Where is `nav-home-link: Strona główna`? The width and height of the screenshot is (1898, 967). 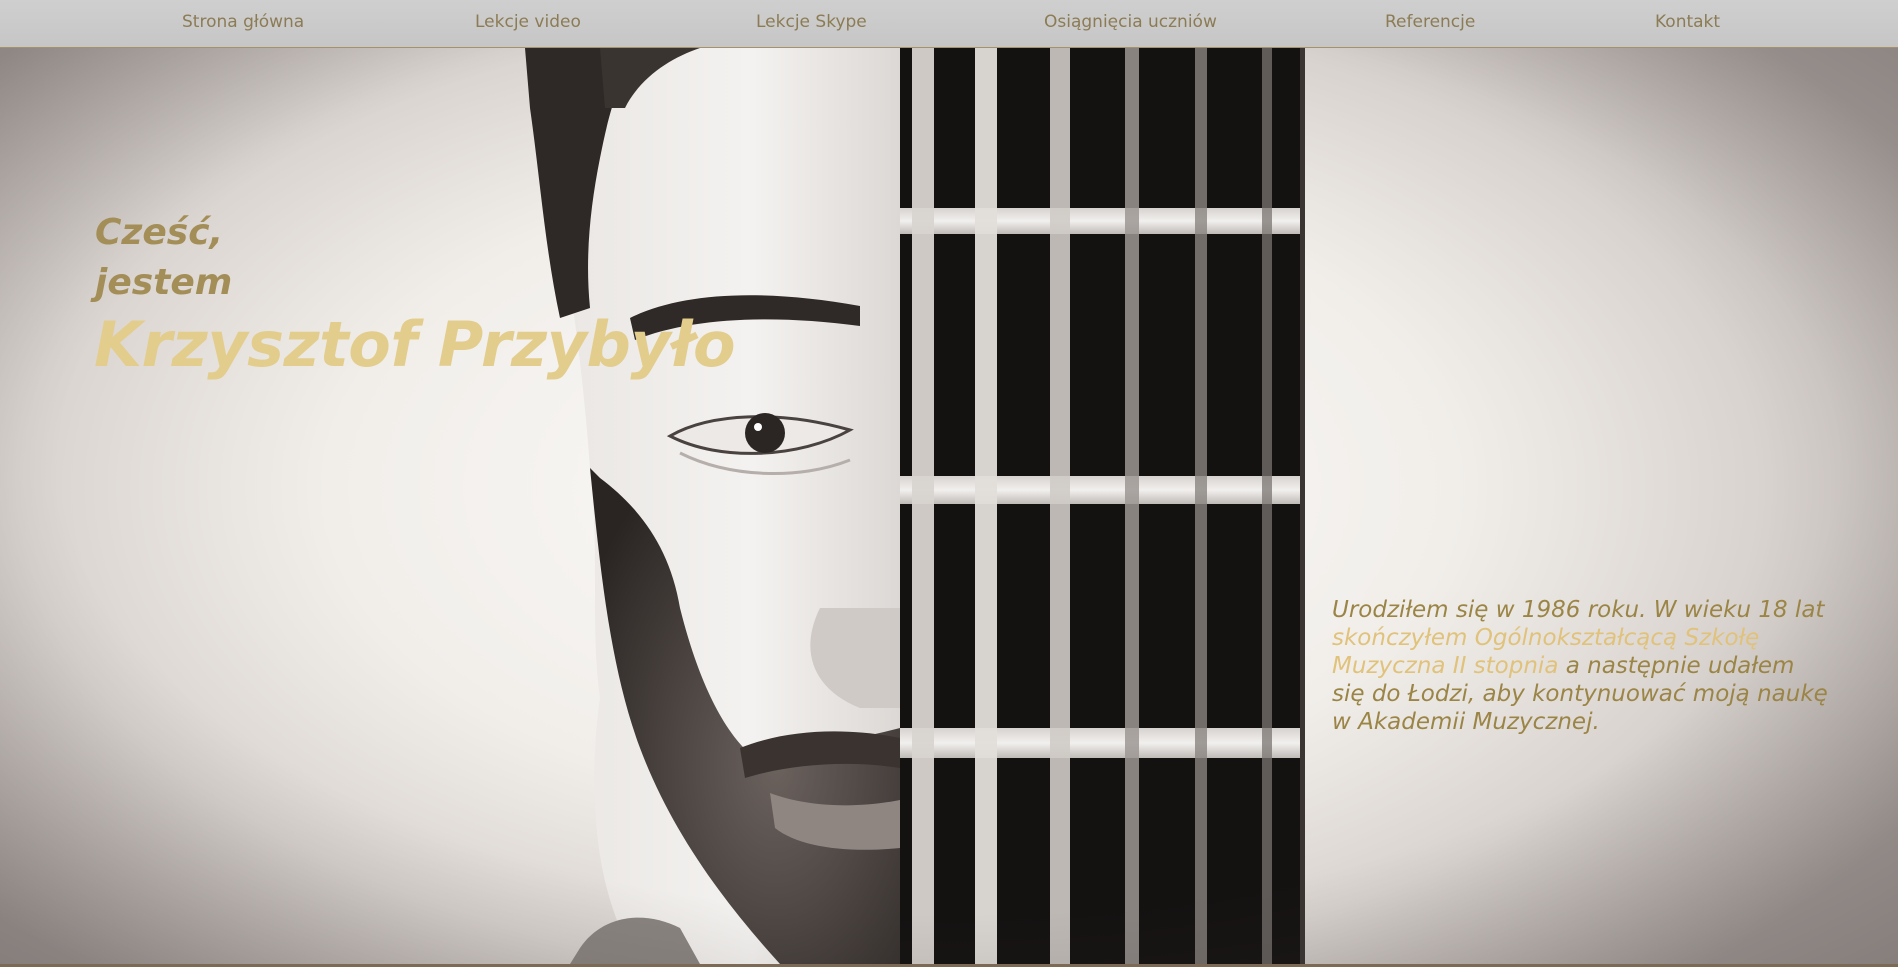
nav-home-link: Strona główna is located at coordinates (243, 22).